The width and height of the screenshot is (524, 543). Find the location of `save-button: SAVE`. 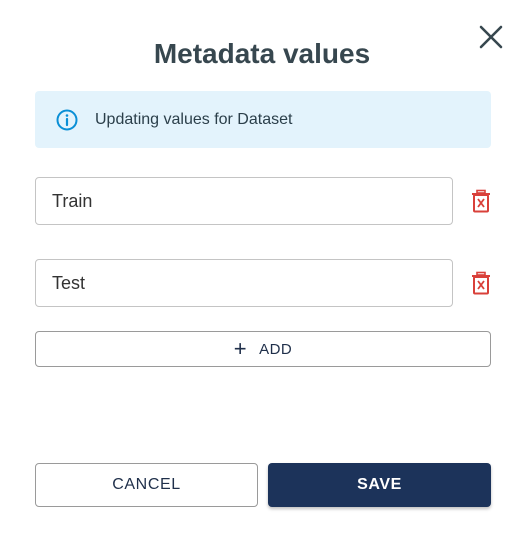

save-button: SAVE is located at coordinates (379, 485).